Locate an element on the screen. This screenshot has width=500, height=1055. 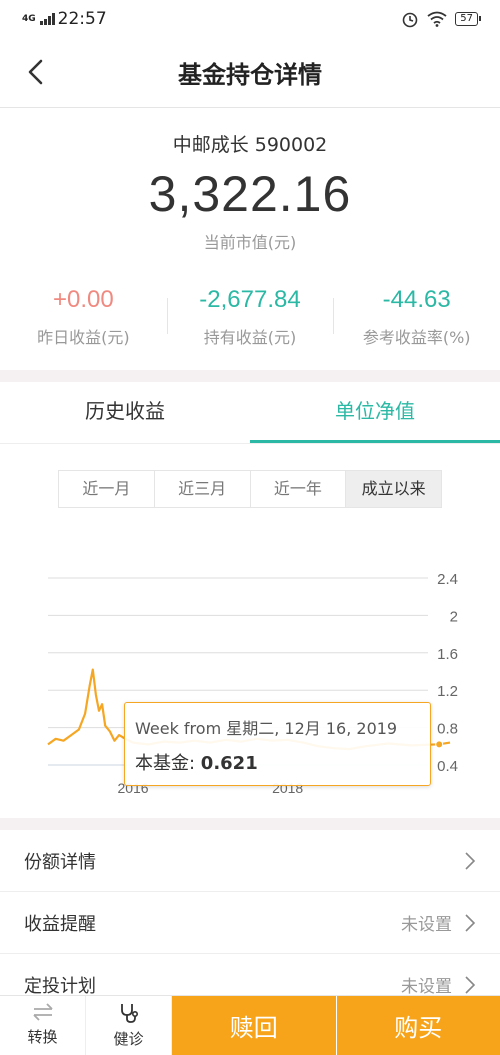
stethoscope-icon is located at coordinates (129, 1013).